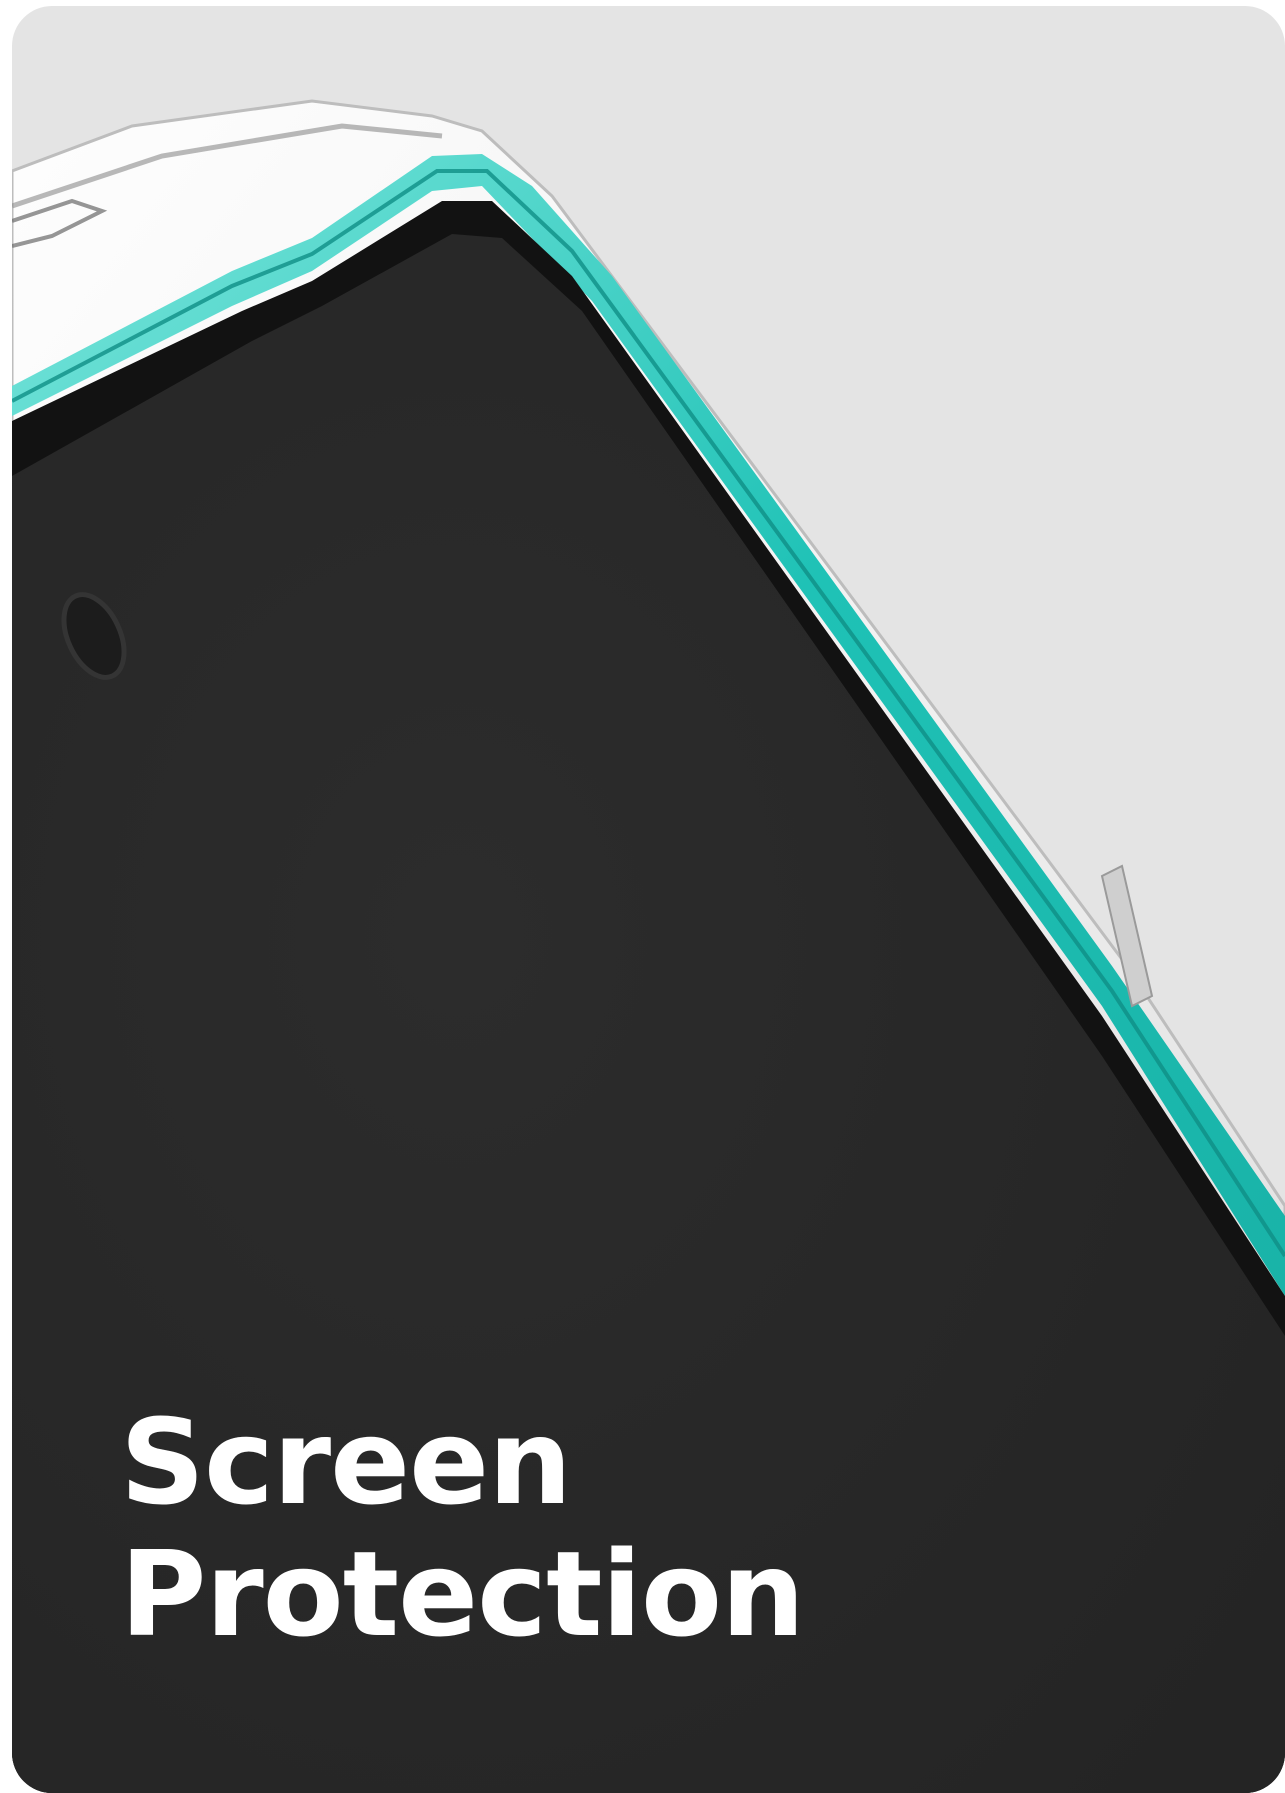 The height and width of the screenshot is (1793, 1285). What do you see at coordinates (346, 1462) in the screenshot?
I see `feature-title-line-1: Screen` at bounding box center [346, 1462].